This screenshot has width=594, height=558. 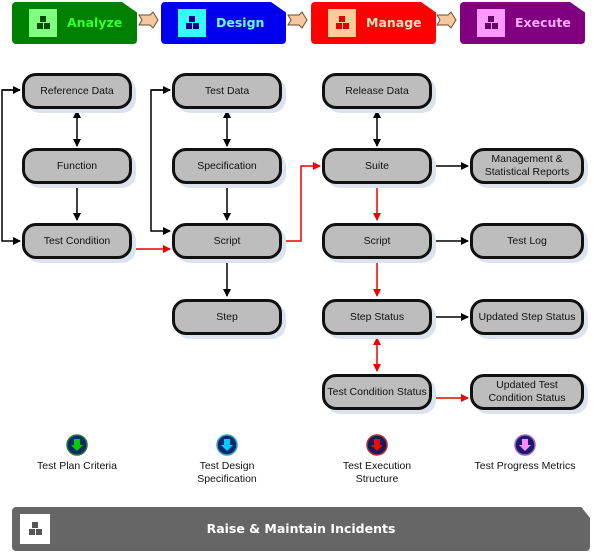 What do you see at coordinates (11, 167) in the screenshot?
I see `connector` at bounding box center [11, 167].